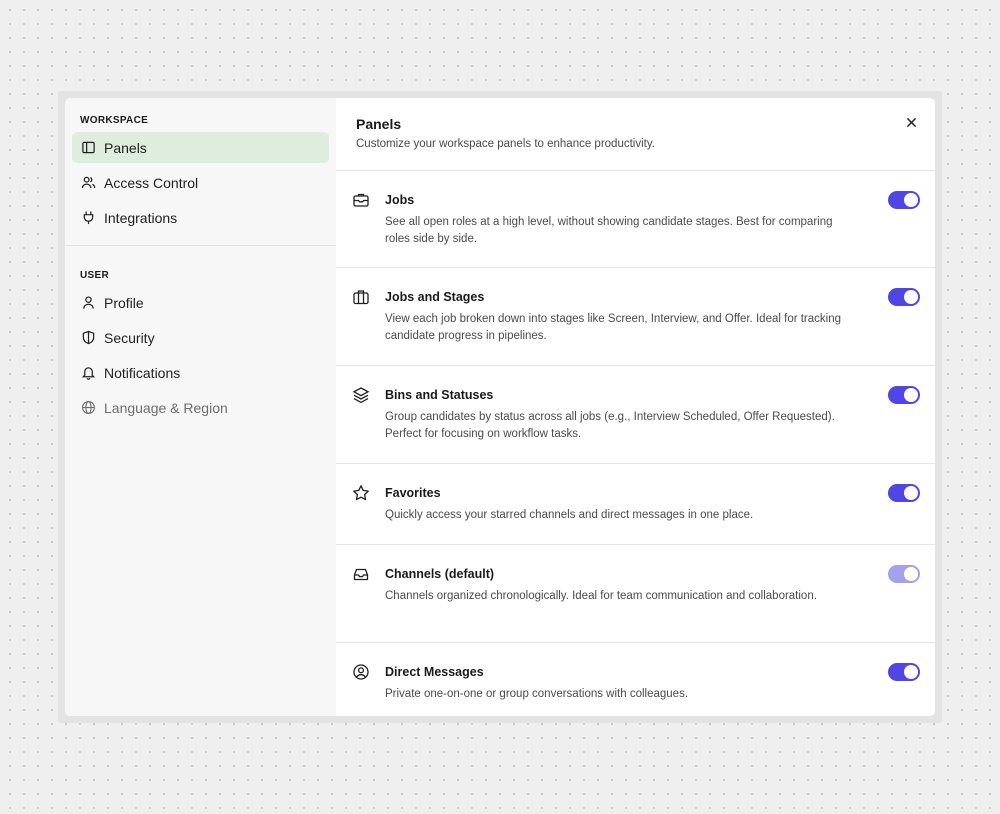 The image size is (1000, 814). What do you see at coordinates (151, 182) in the screenshot?
I see `sidebar-item-label: Access Control` at bounding box center [151, 182].